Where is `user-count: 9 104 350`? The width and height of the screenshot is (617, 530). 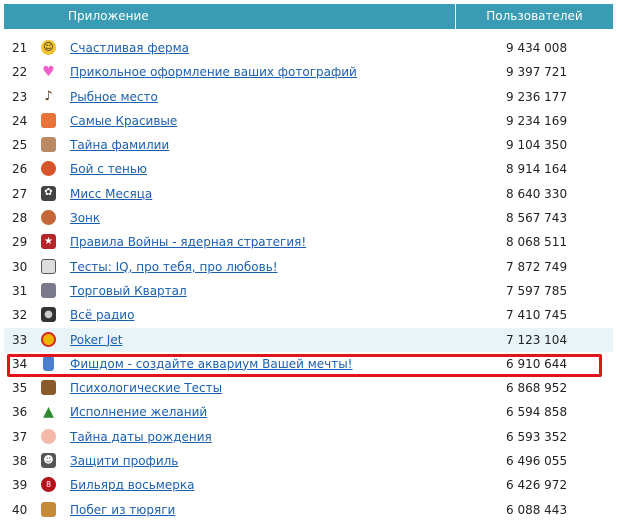 user-count: 9 104 350 is located at coordinates (537, 145).